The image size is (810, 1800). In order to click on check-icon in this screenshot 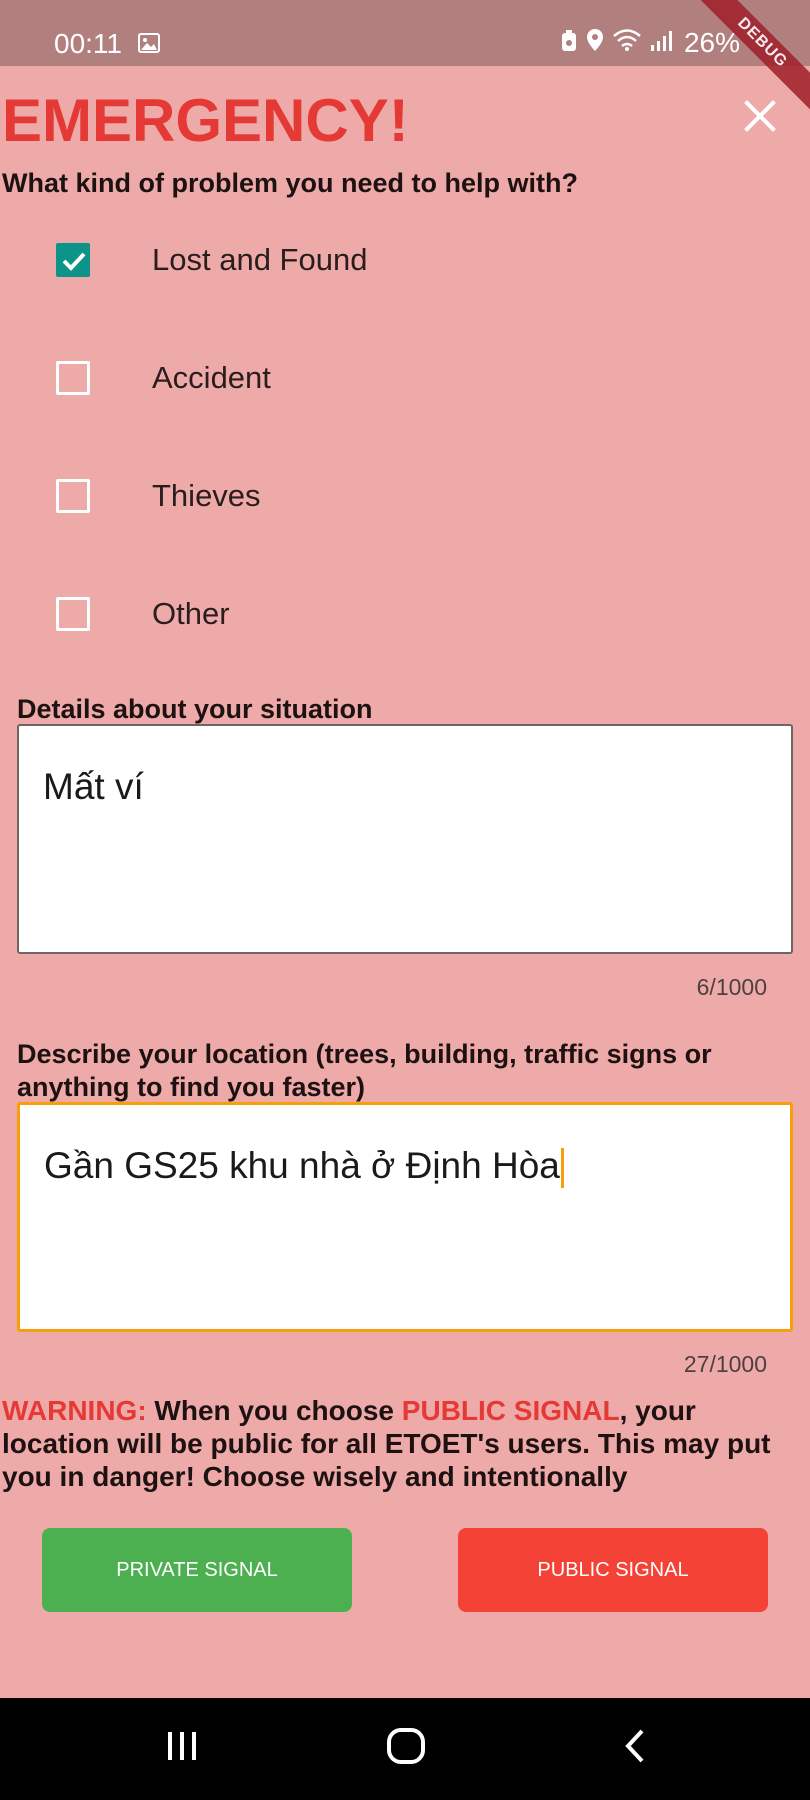, I will do `click(74, 261)`.